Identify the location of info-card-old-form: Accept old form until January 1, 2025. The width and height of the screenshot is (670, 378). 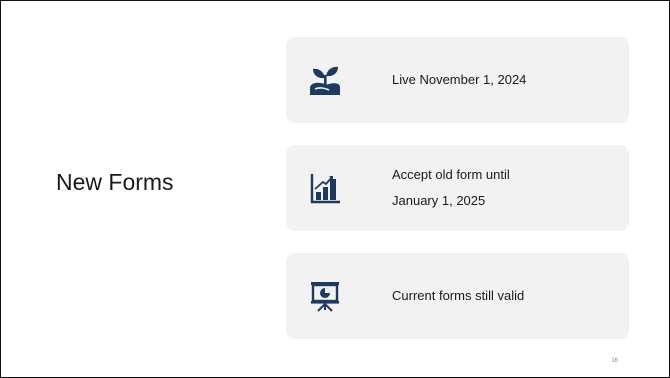
(457, 188).